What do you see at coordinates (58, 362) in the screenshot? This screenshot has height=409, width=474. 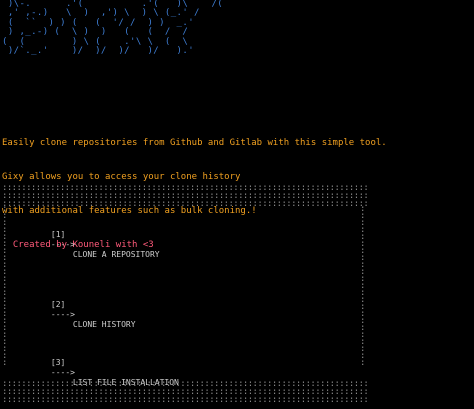 I see `menu-item-number: [3]` at bounding box center [58, 362].